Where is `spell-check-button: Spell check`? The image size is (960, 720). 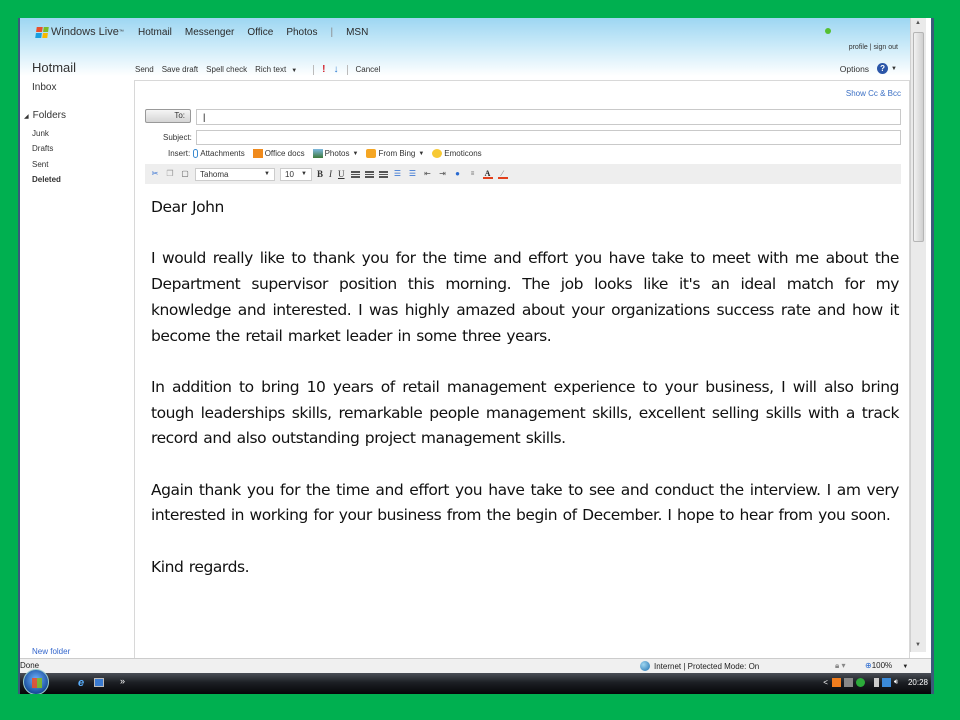 spell-check-button: Spell check is located at coordinates (226, 69).